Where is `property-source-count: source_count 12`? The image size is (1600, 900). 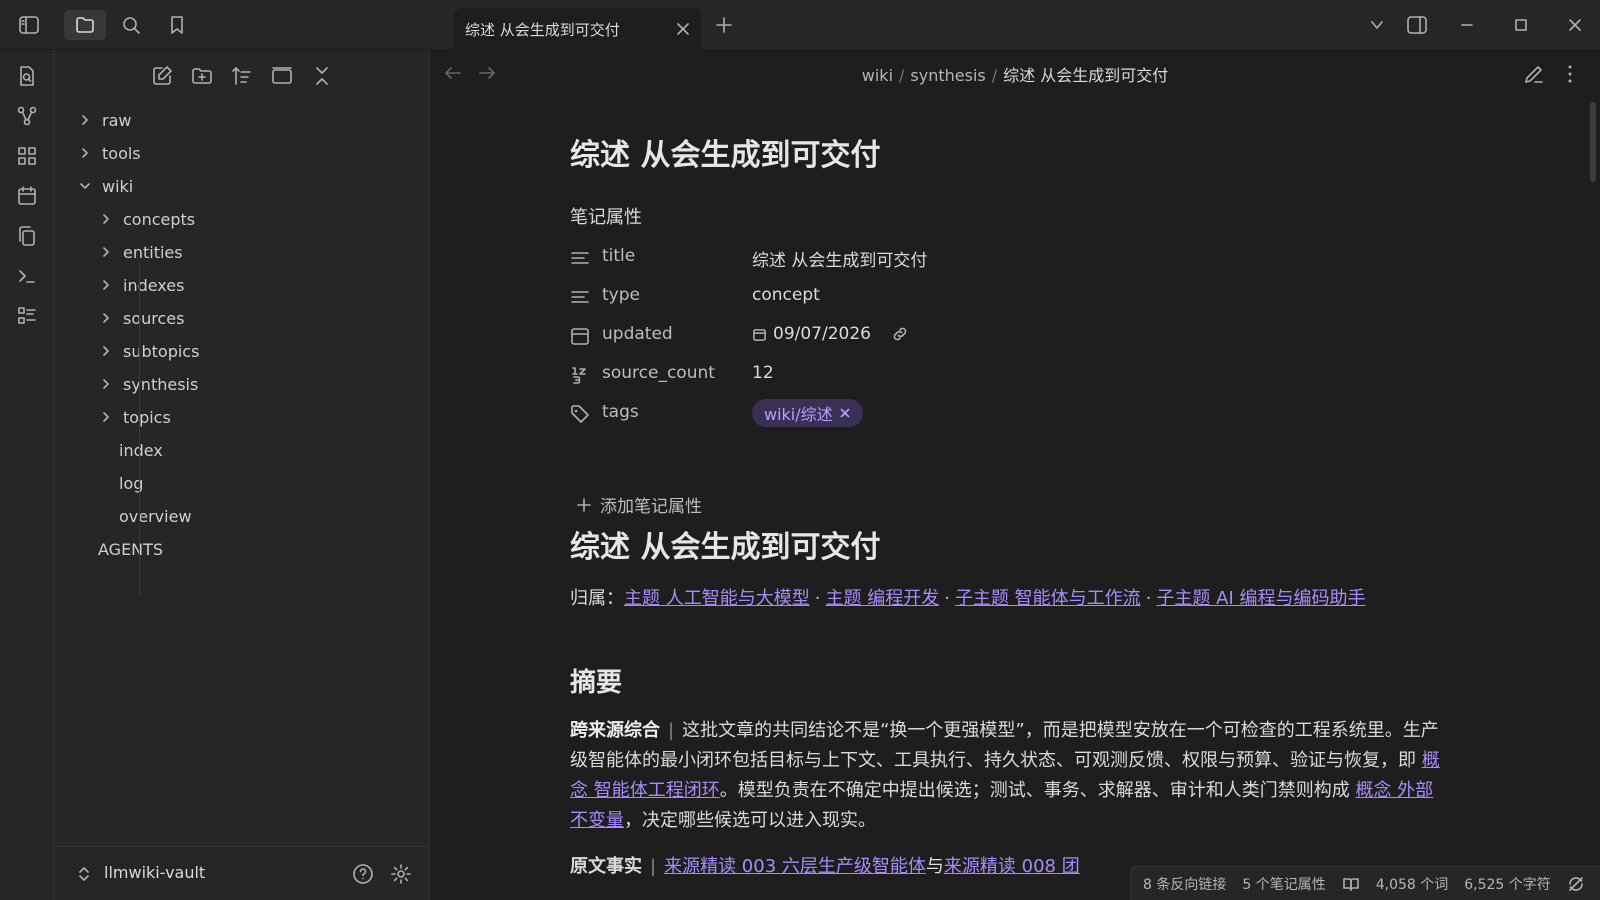 property-source-count: source_count 12 is located at coordinates (1010, 375).